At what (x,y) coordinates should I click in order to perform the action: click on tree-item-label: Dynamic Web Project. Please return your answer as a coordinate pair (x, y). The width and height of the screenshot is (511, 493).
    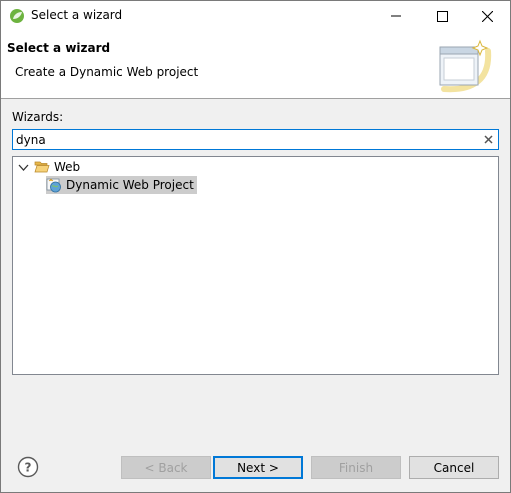
    Looking at the image, I should click on (130, 185).